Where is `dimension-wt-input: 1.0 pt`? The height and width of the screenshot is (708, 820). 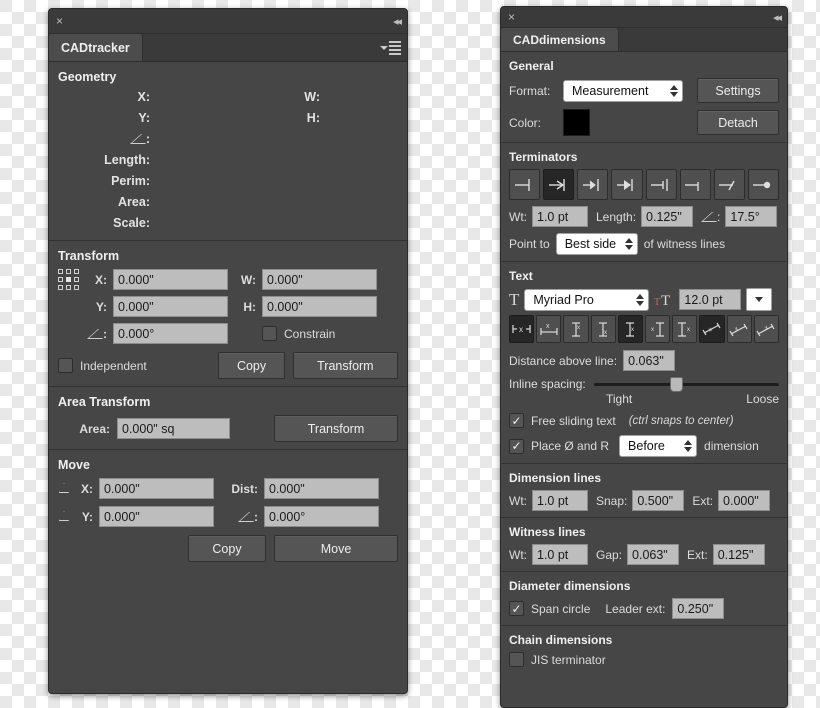 dimension-wt-input: 1.0 pt is located at coordinates (560, 500).